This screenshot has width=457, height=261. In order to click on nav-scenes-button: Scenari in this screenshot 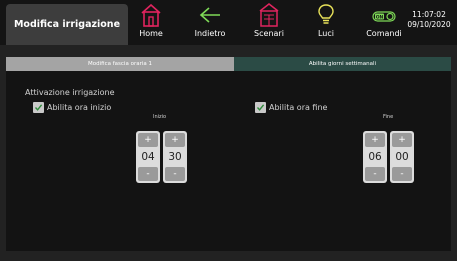, I will do `click(269, 22)`.